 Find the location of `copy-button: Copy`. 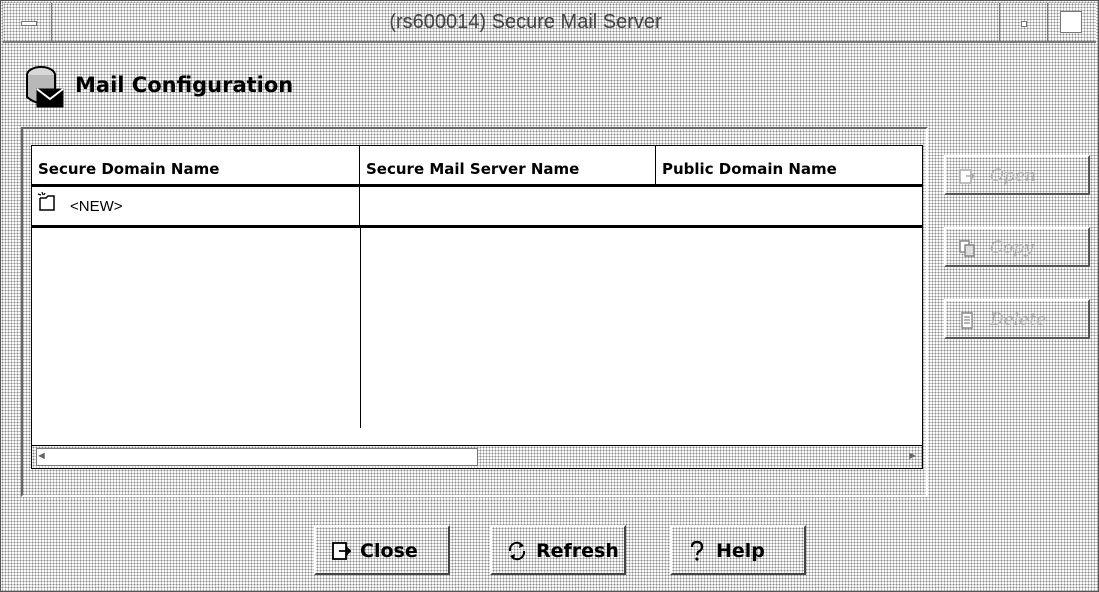

copy-button: Copy is located at coordinates (1017, 247).